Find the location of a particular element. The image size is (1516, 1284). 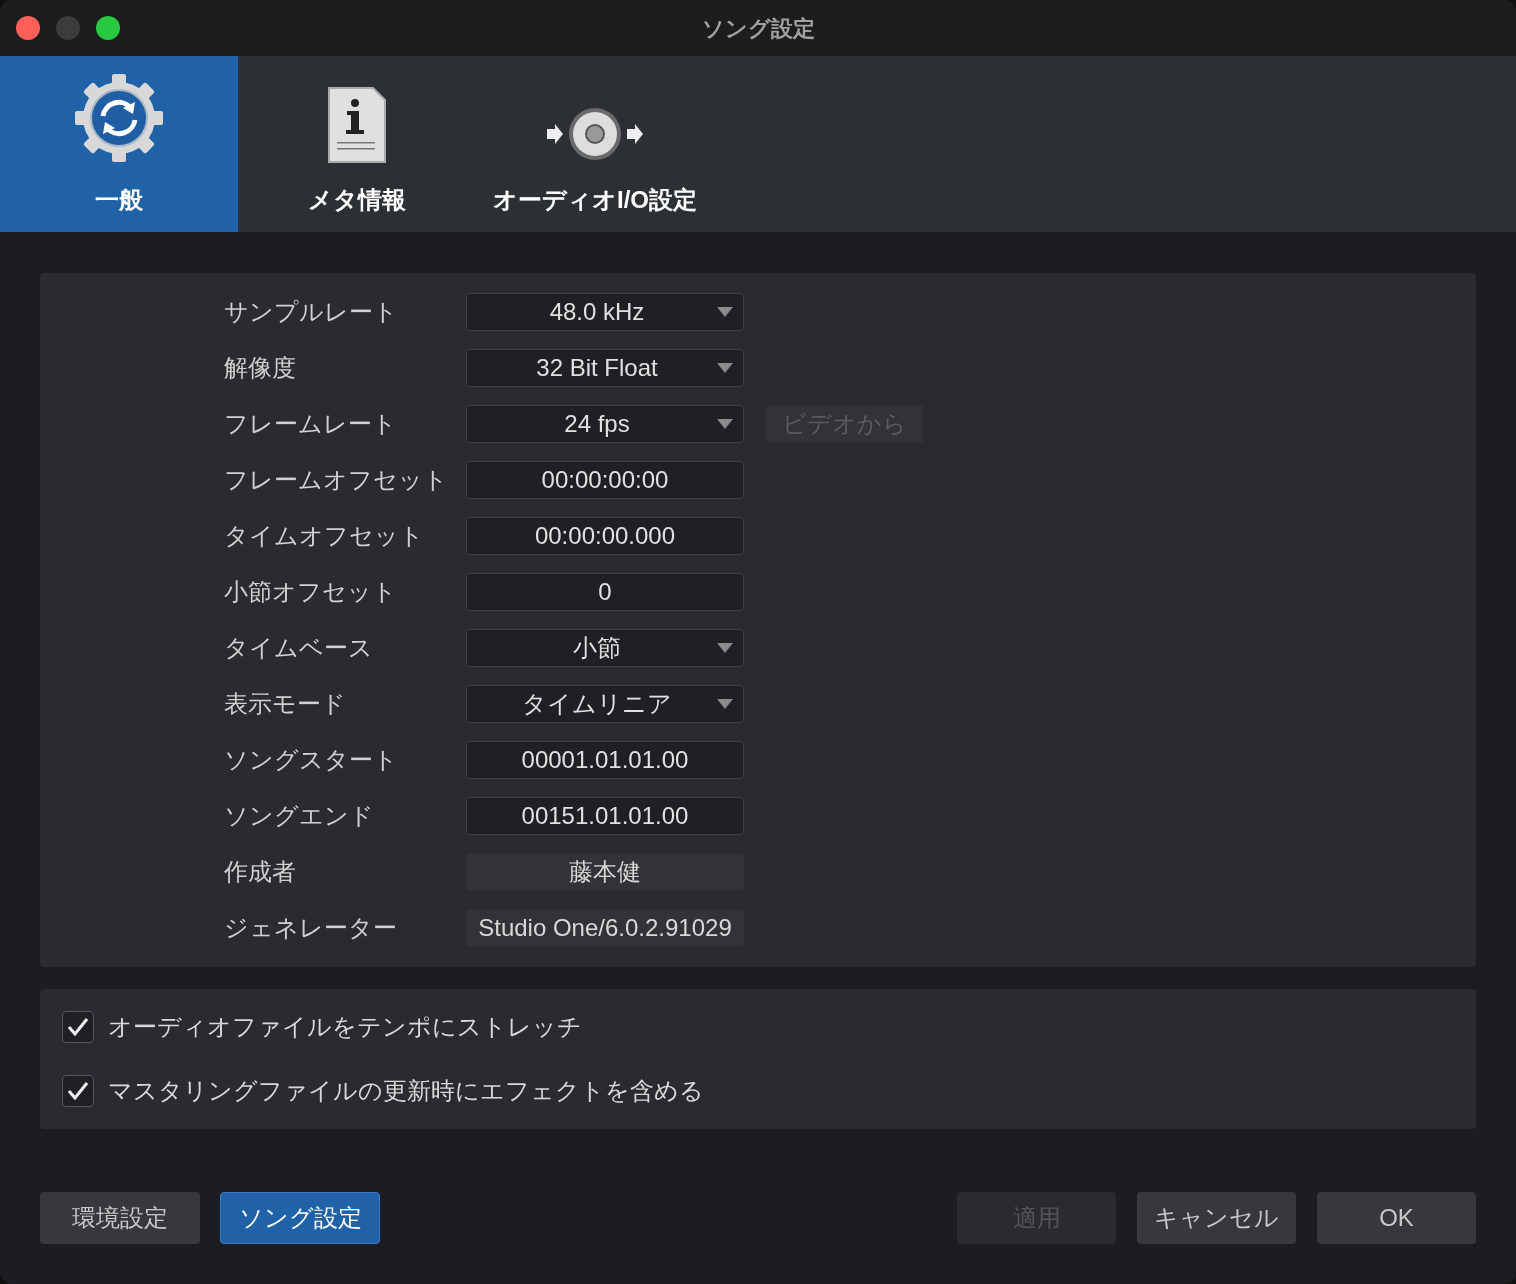

close-button is located at coordinates (28, 28).